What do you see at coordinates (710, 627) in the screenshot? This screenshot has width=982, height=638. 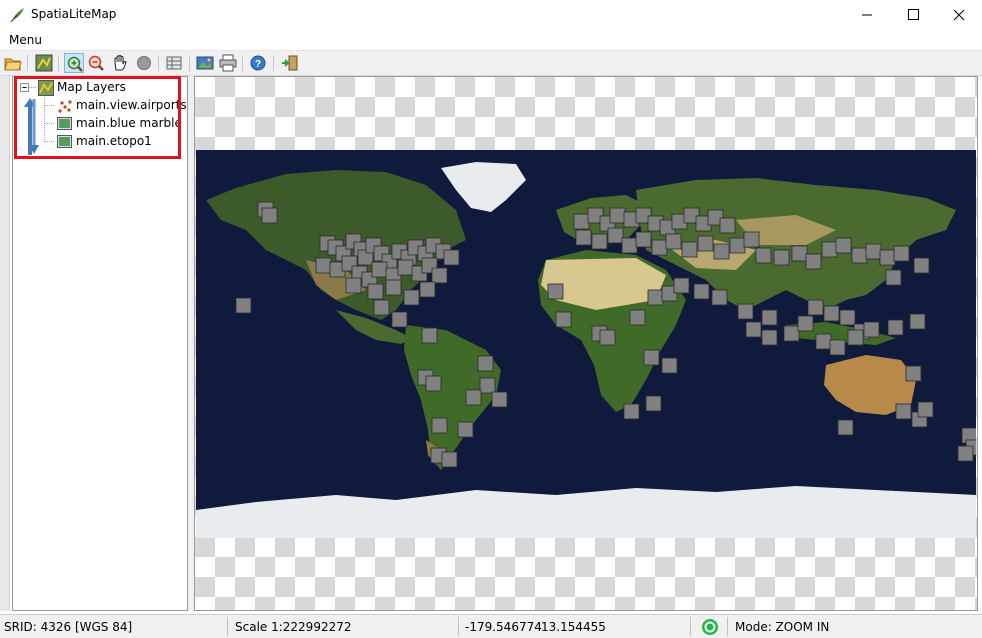 I see `mode-indicator-icon` at bounding box center [710, 627].